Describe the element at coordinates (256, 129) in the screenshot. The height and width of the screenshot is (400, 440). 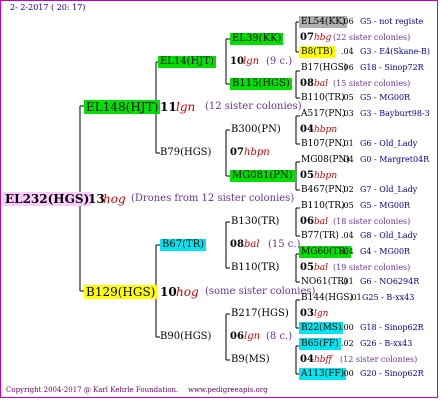
I see `gen3-queen: B300(PN)` at that location.